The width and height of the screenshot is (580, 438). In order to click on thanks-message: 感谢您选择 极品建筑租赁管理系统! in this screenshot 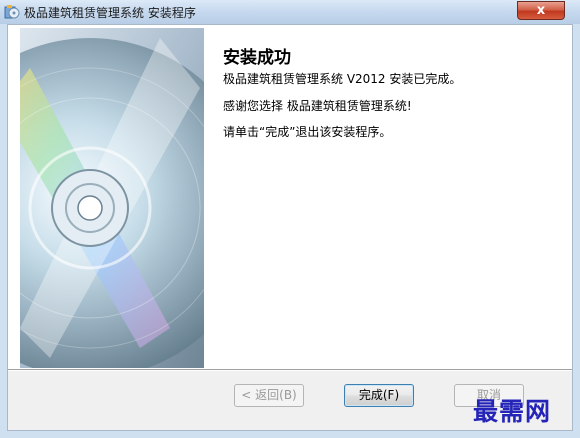, I will do `click(317, 106)`.